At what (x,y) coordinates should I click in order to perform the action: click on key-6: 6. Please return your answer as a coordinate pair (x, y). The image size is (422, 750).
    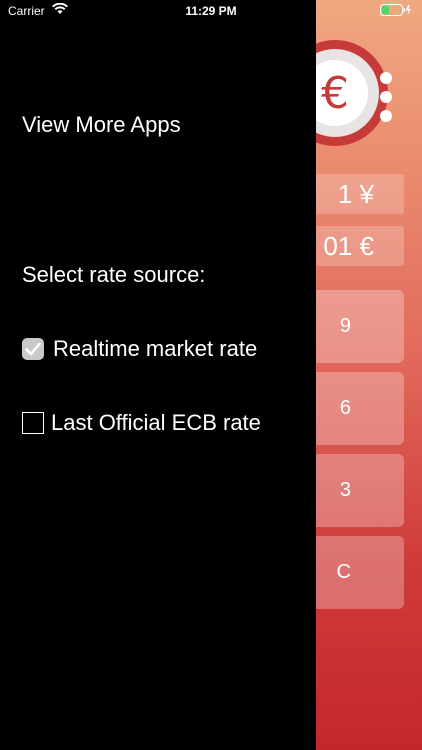
    Looking at the image, I should click on (360, 408).